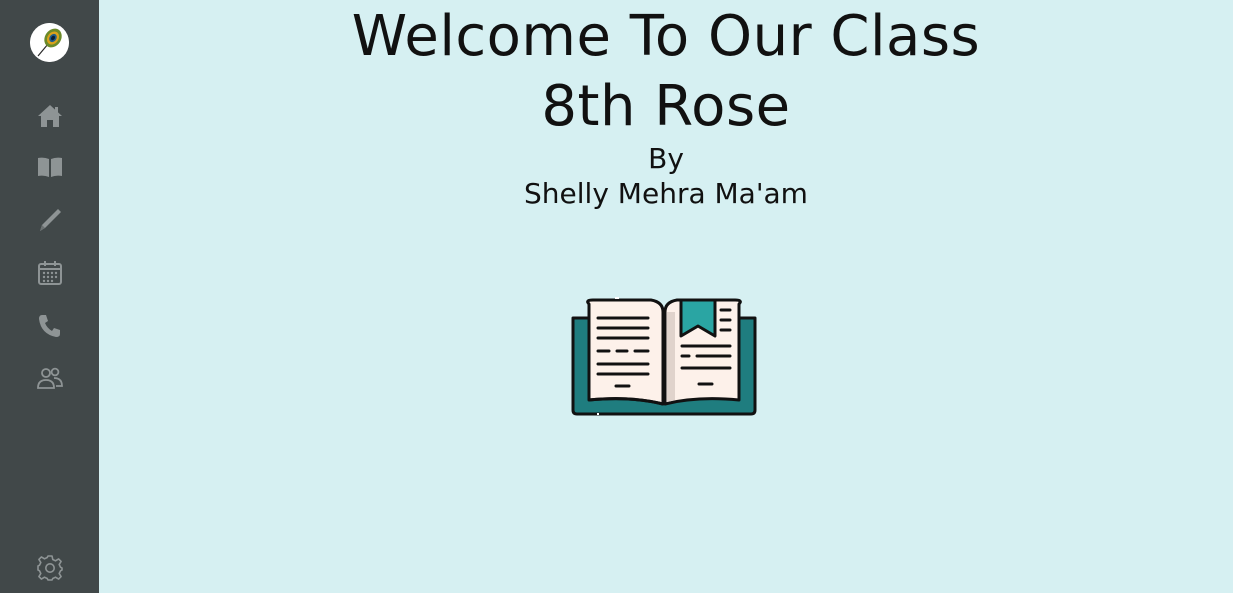  I want to click on calendar-icon, so click(50, 273).